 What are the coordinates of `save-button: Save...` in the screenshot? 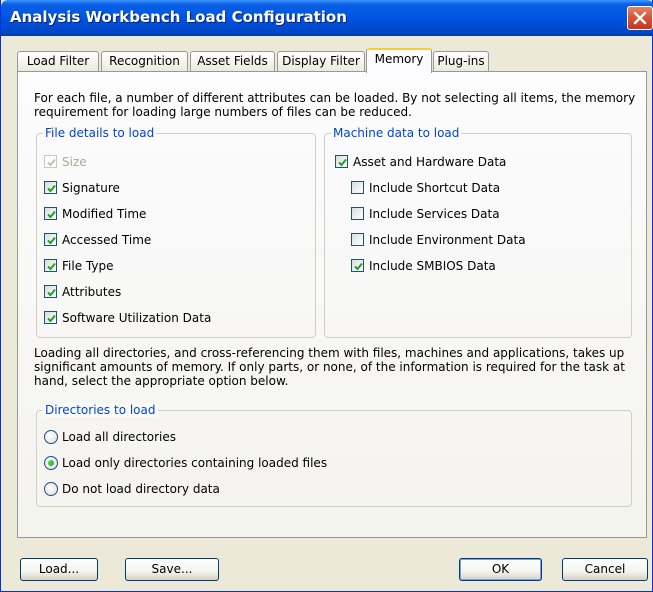 It's located at (172, 569).